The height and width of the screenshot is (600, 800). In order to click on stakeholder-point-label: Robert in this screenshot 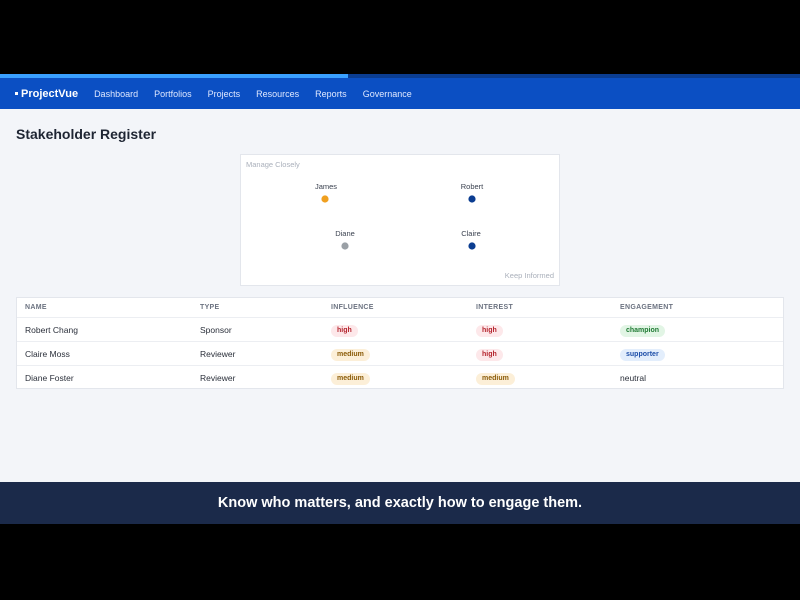, I will do `click(472, 186)`.